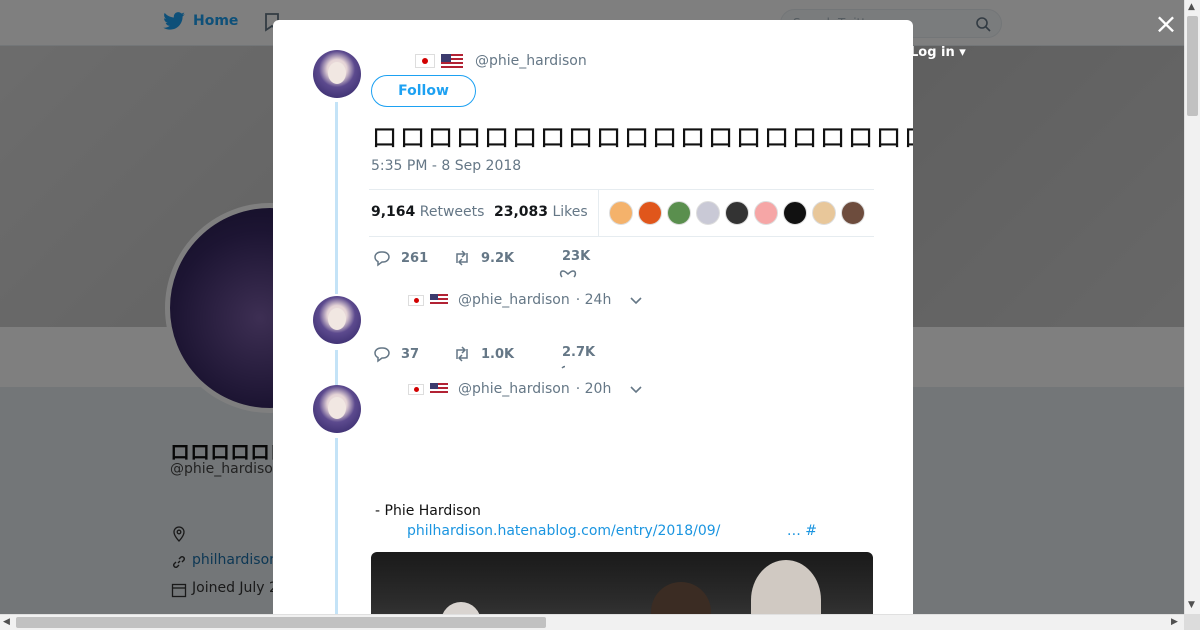 The width and height of the screenshot is (1200, 630). What do you see at coordinates (592, 622) in the screenshot?
I see `horizontal-scrollbar: ◀ ▶` at bounding box center [592, 622].